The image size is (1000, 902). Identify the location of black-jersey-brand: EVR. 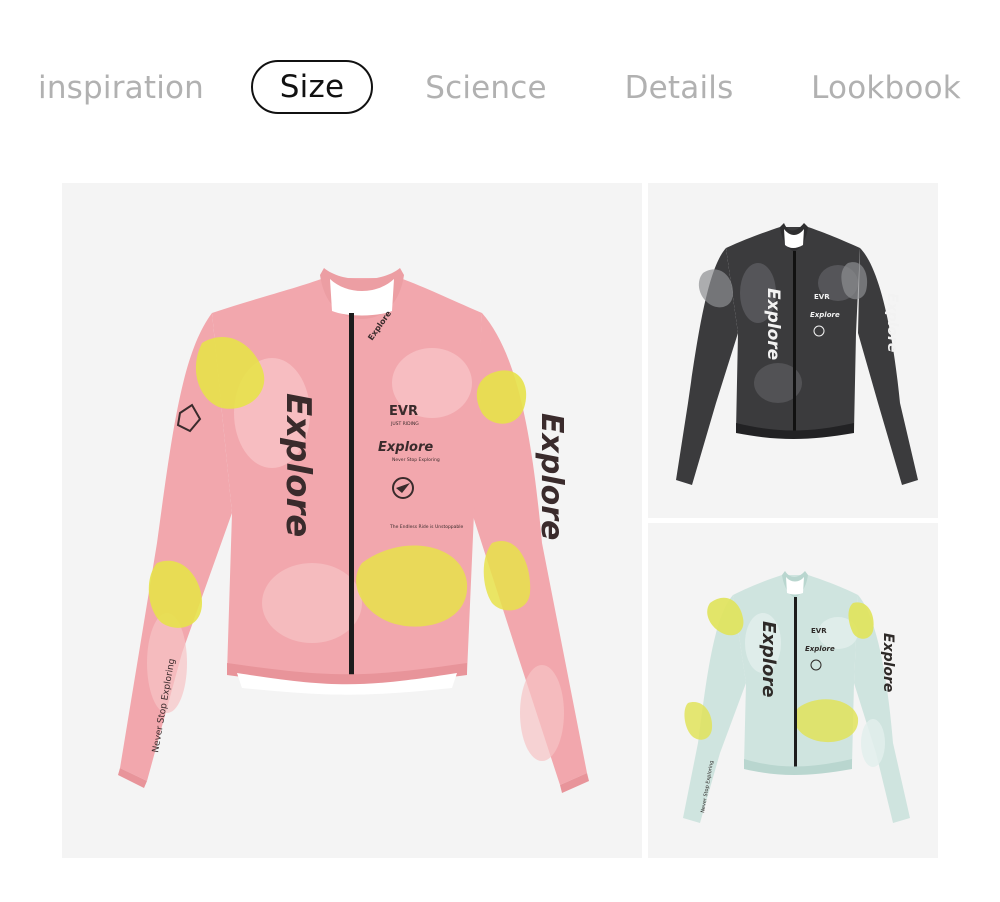
(822, 297).